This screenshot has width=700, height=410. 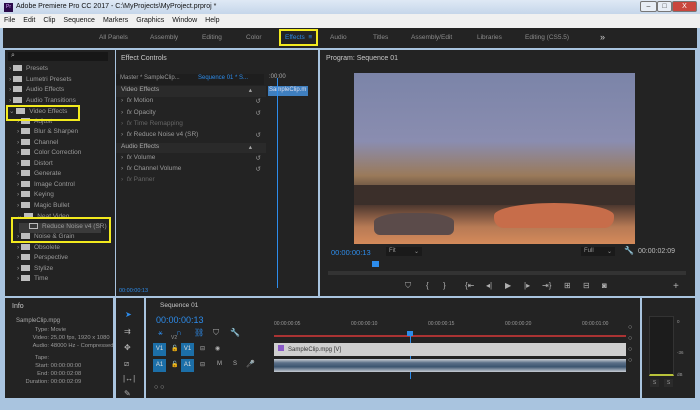 What do you see at coordinates (217, 348) in the screenshot?
I see `eye-icon: ◉` at bounding box center [217, 348].